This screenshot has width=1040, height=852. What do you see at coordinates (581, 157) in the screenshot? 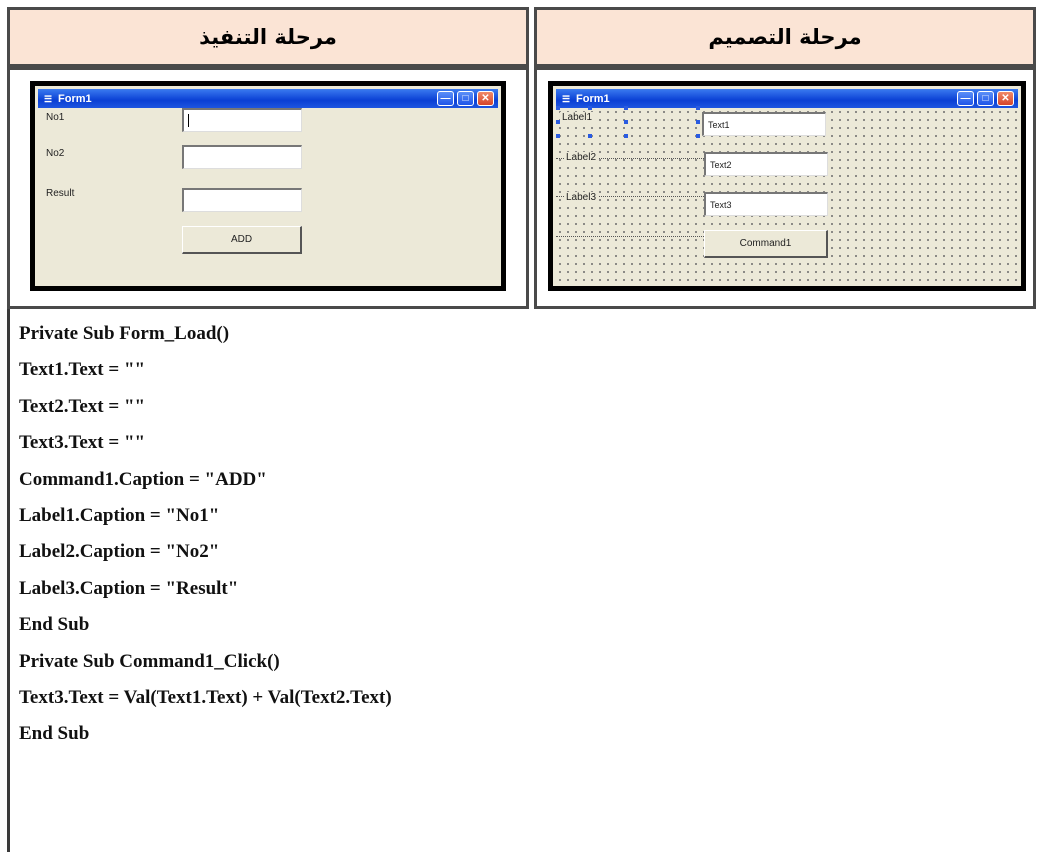
I see `design-label2: Label2` at bounding box center [581, 157].